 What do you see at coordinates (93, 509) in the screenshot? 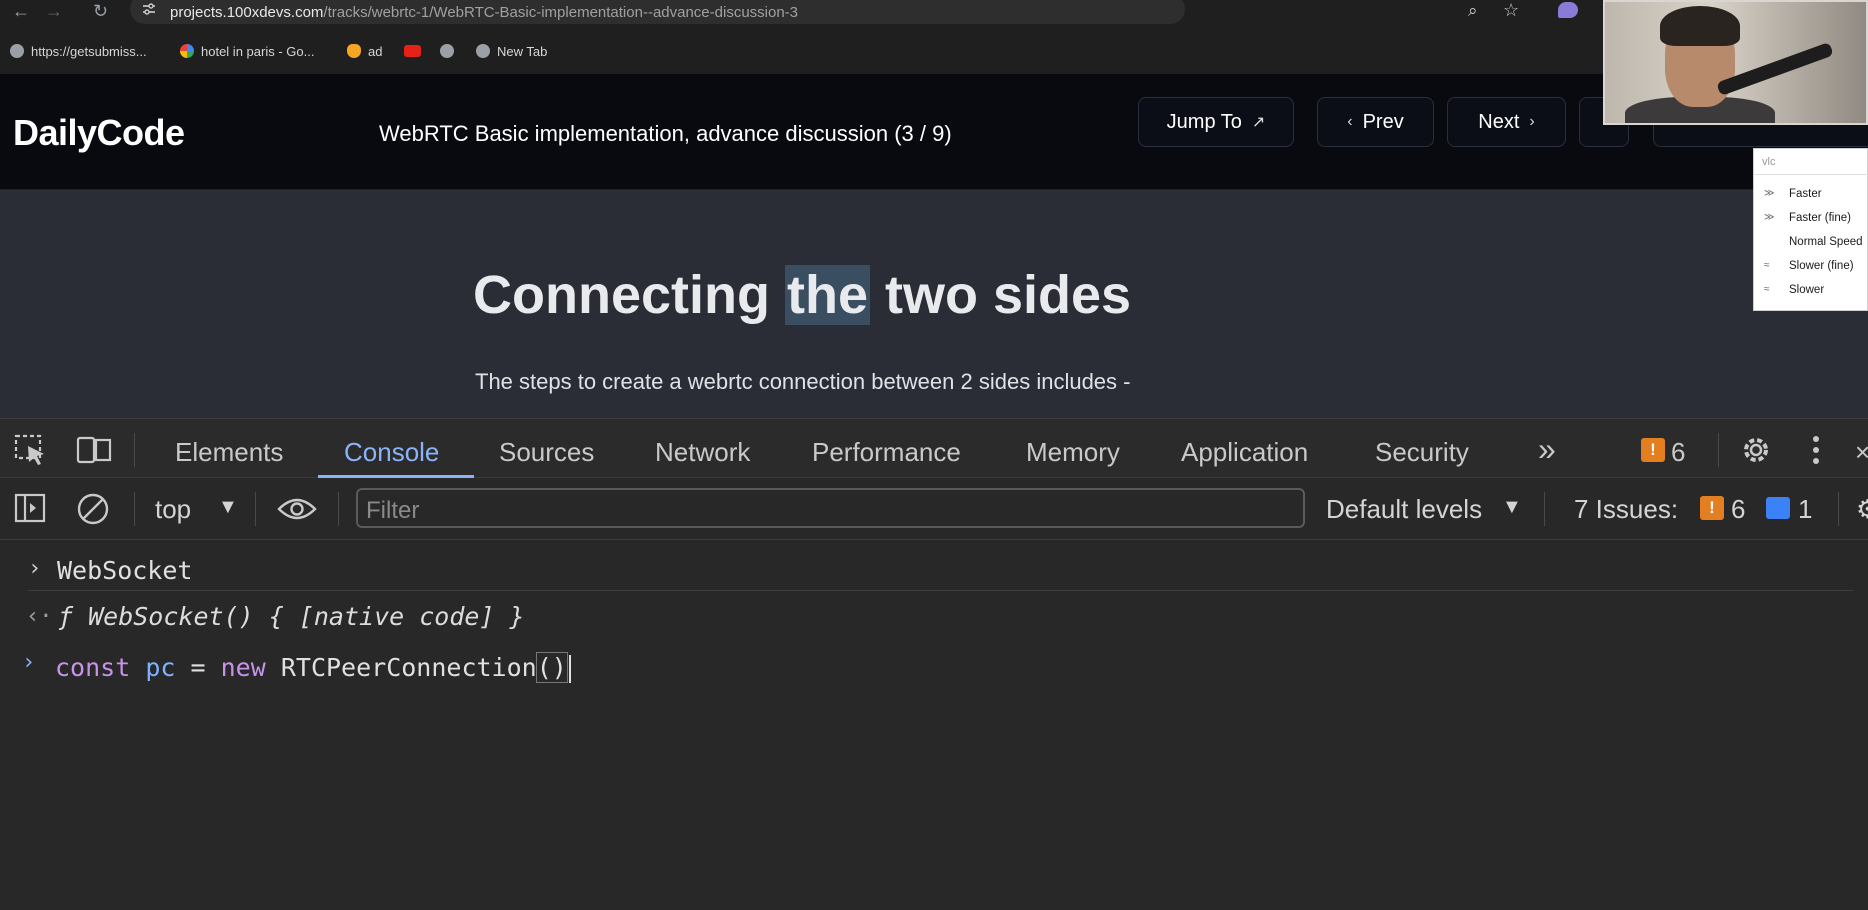
I see `clear-console-icon` at bounding box center [93, 509].